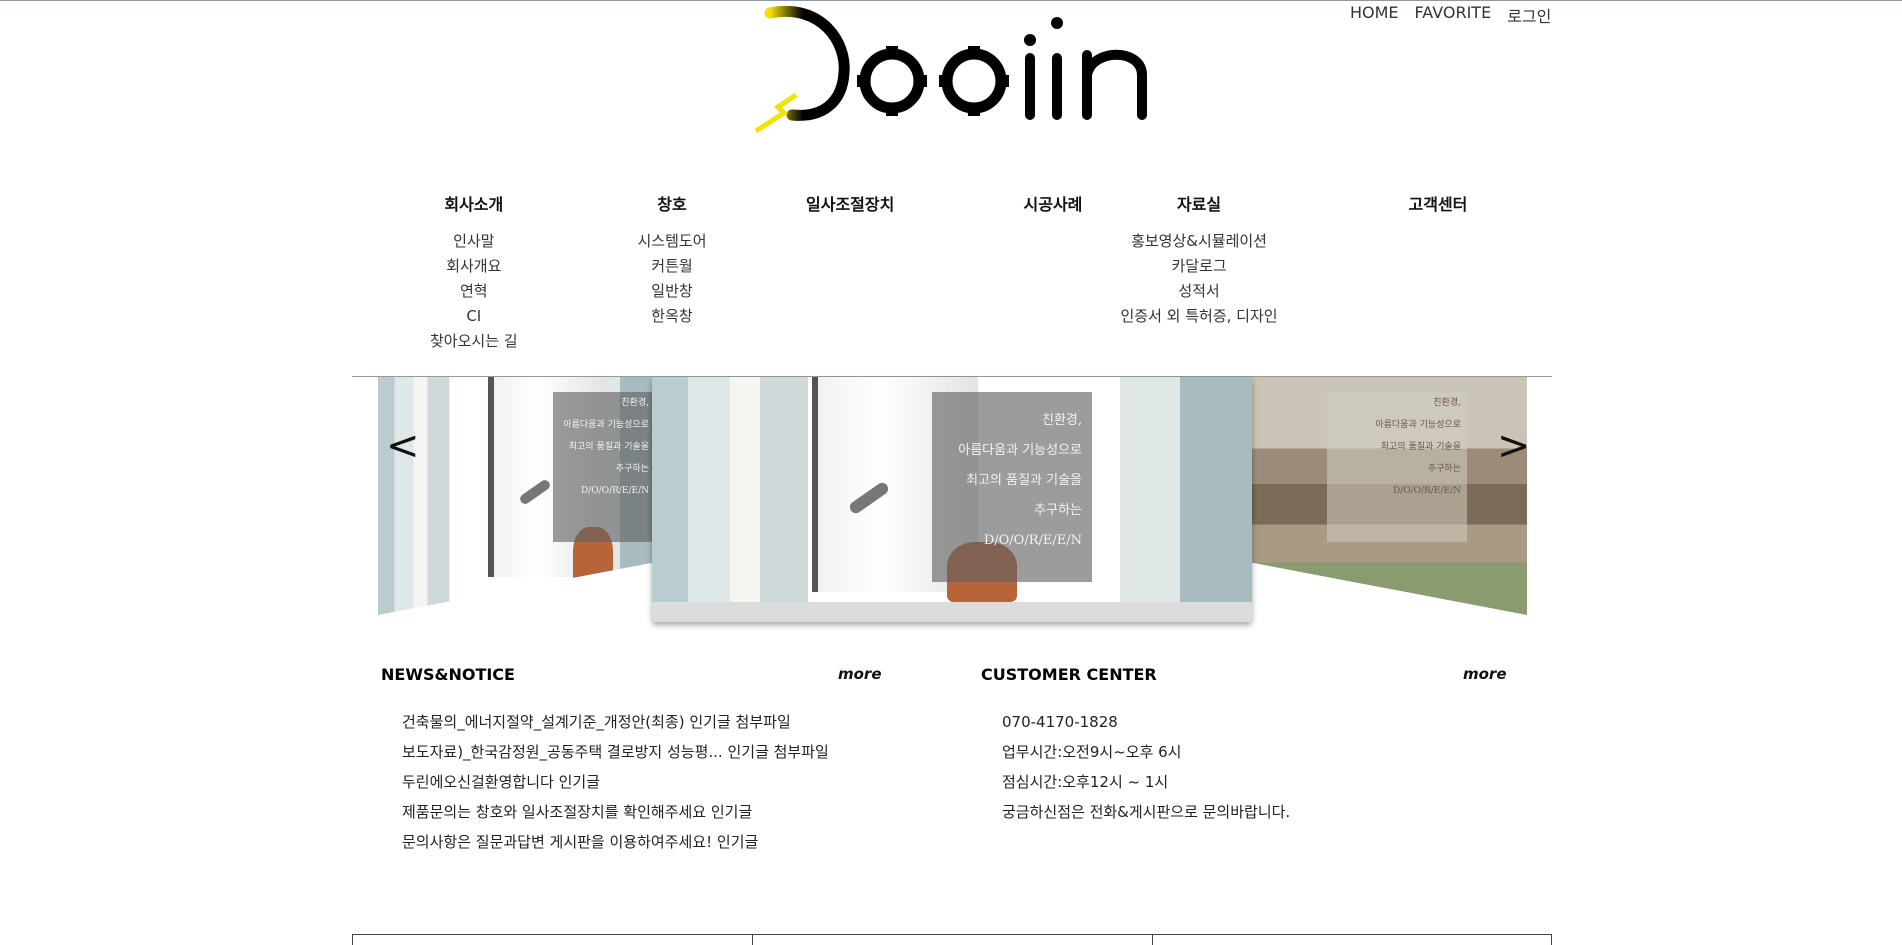 The height and width of the screenshot is (945, 1902). Describe the element at coordinates (1418, 425) in the screenshot. I see `slide-next-caption-2: 아름다움과 기능성으로` at that location.